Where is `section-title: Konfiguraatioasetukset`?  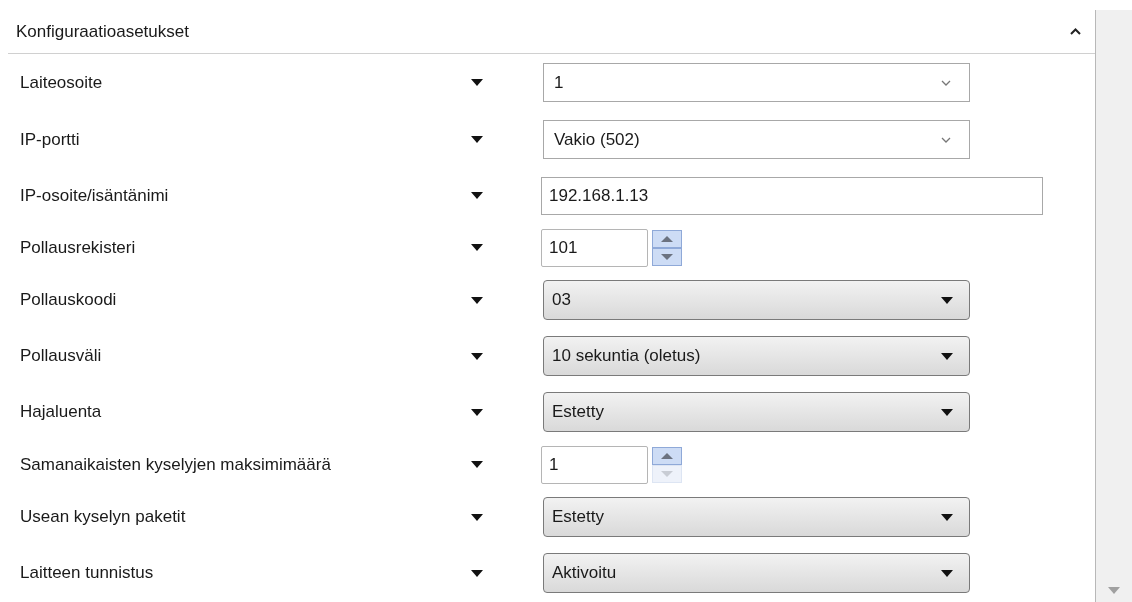 section-title: Konfiguraatioasetukset is located at coordinates (102, 31).